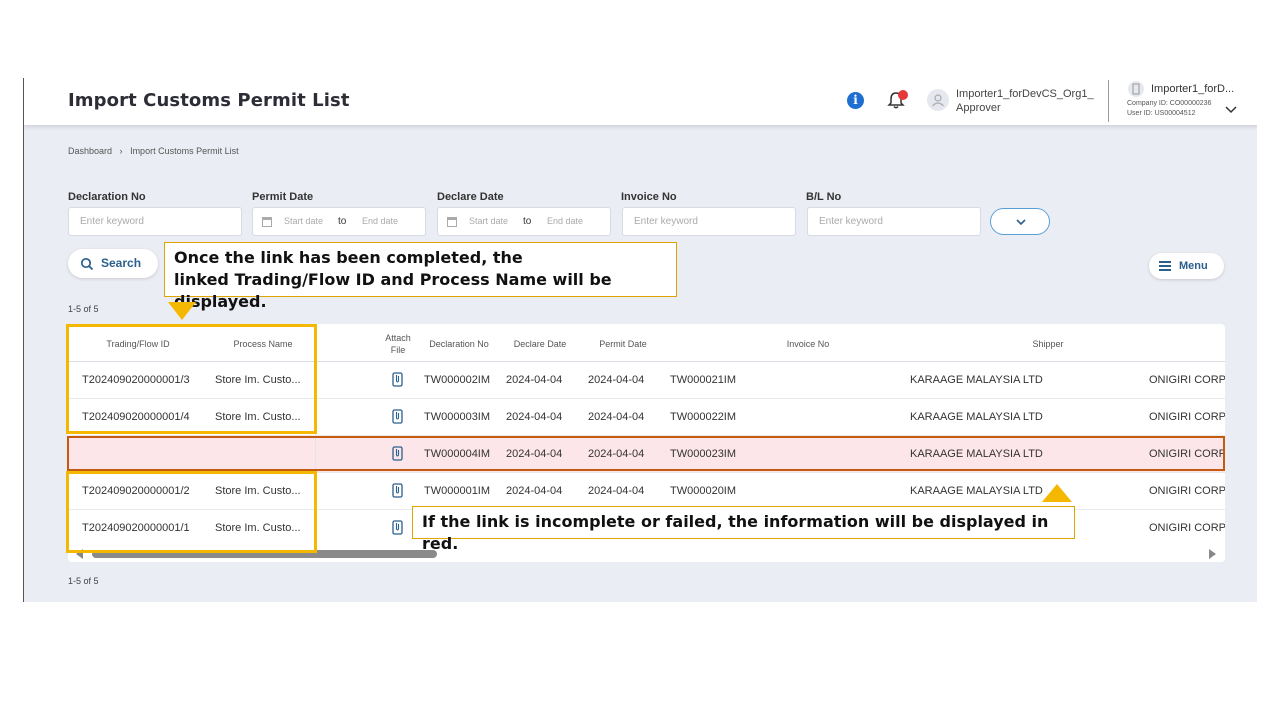 Image resolution: width=1280 pixels, height=720 pixels. I want to click on company-id: Company ID: CO00000236, so click(1169, 103).